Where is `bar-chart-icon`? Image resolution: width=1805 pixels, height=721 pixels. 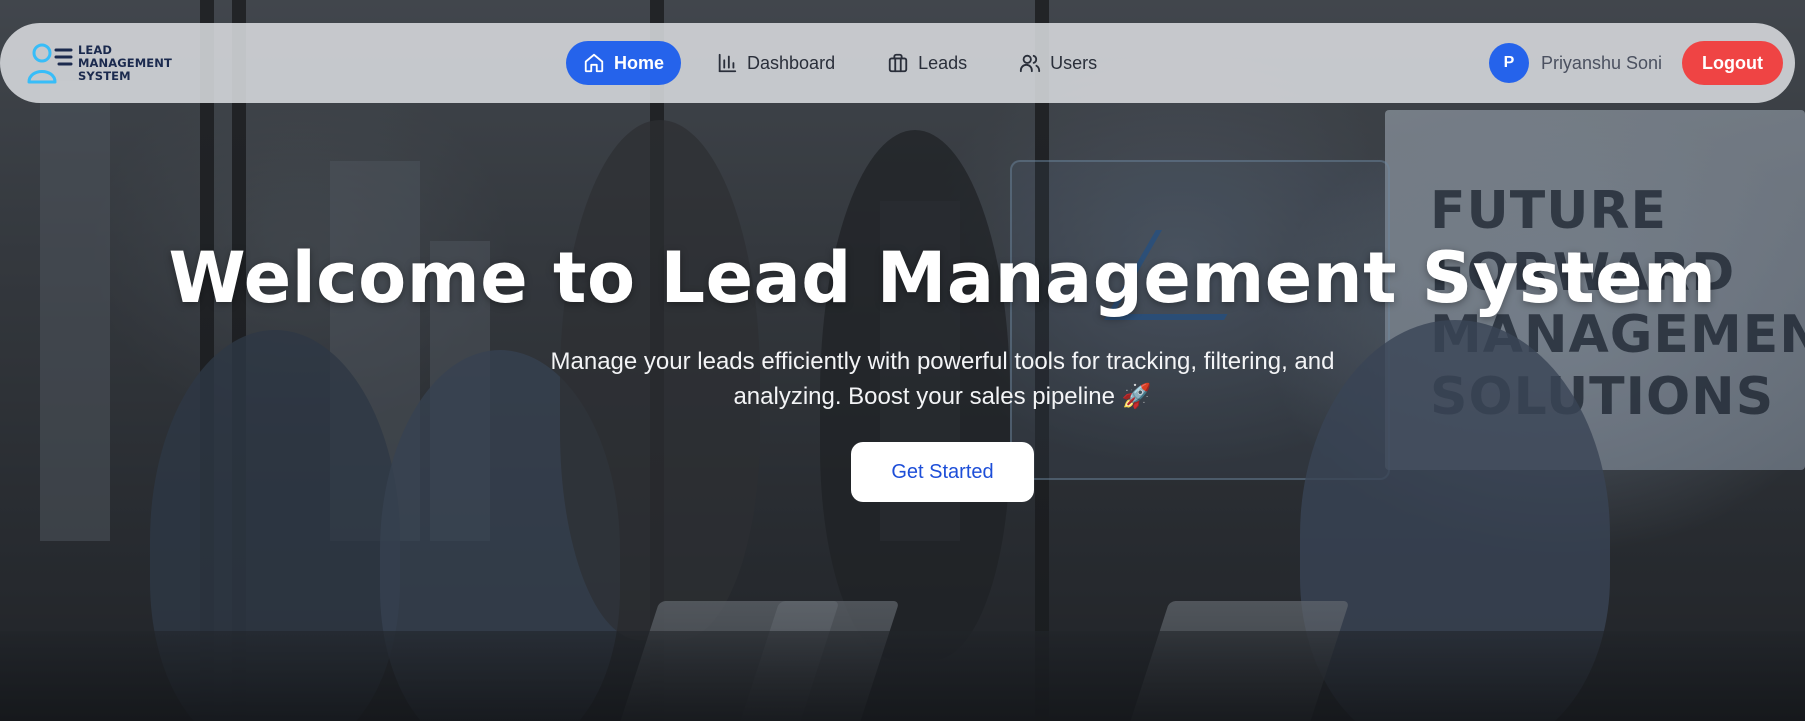
bar-chart-icon is located at coordinates (727, 63).